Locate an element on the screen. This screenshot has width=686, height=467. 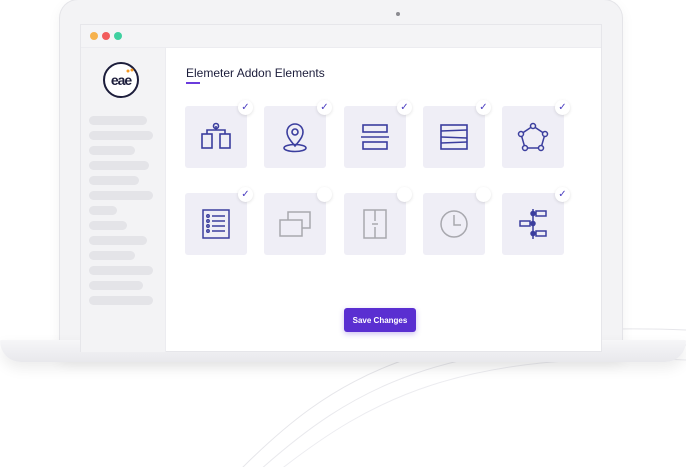
window-dot-orange is located at coordinates (94, 36).